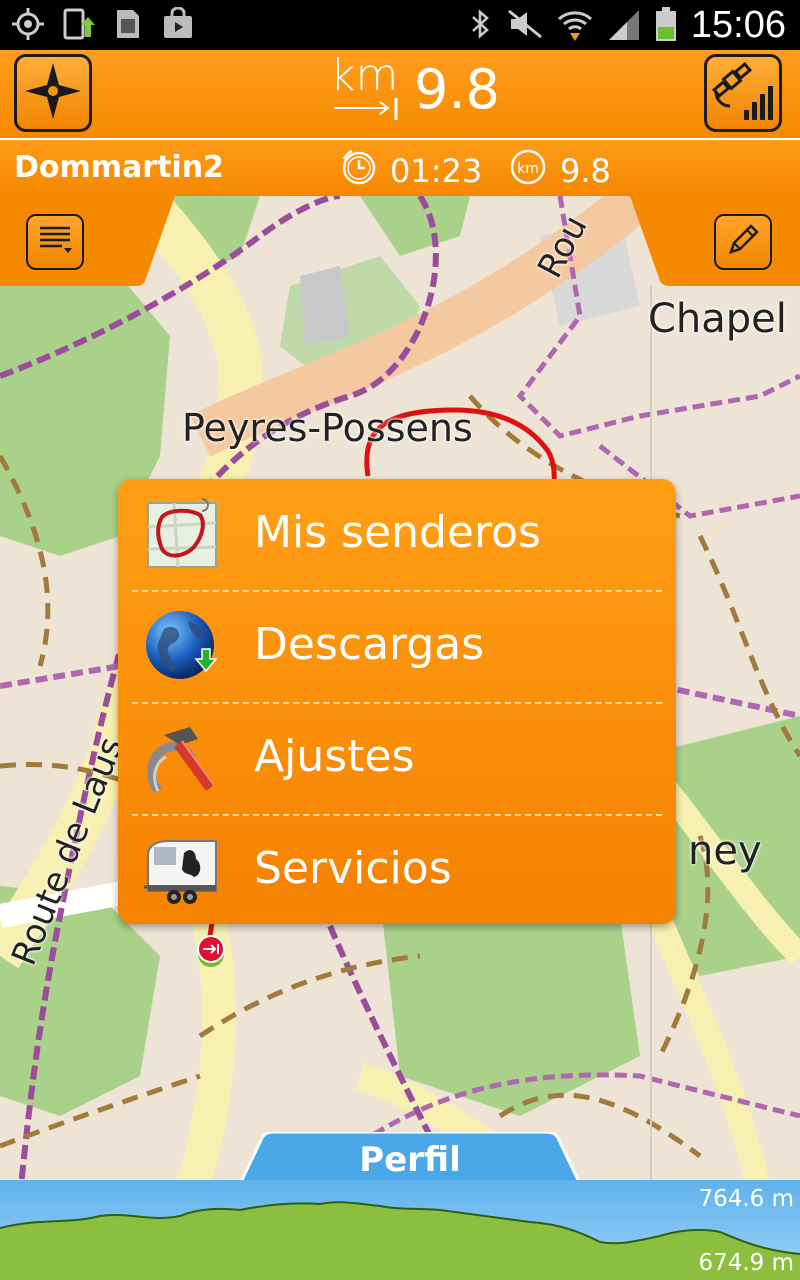 This screenshot has width=800, height=1280. I want to click on route-name: Dommartin2, so click(119, 167).